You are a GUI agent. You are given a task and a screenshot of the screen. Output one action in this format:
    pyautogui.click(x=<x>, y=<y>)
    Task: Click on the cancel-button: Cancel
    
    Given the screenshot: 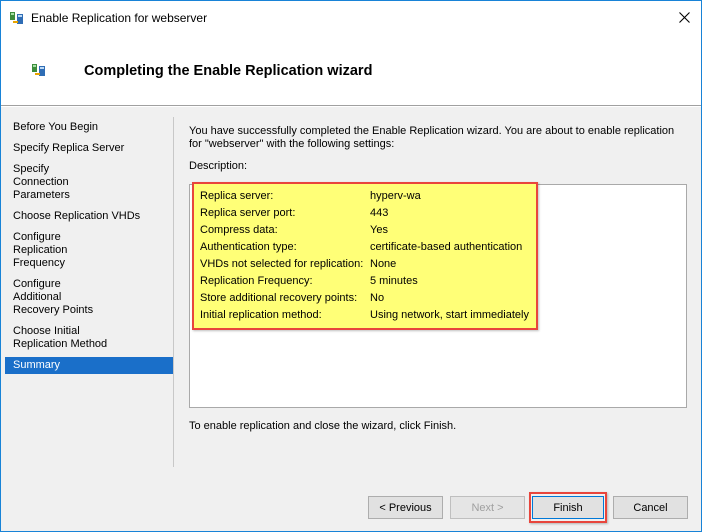 What is the action you would take?
    pyautogui.click(x=650, y=507)
    